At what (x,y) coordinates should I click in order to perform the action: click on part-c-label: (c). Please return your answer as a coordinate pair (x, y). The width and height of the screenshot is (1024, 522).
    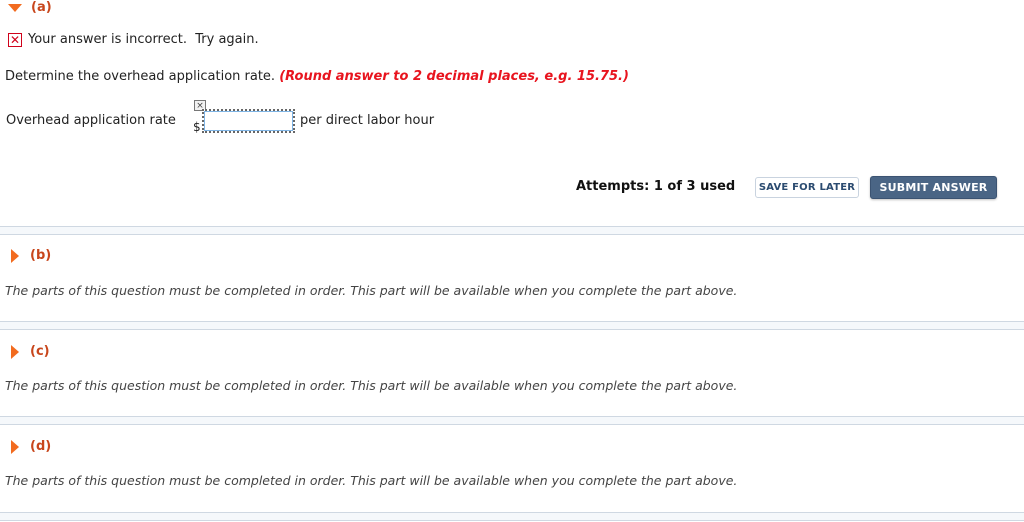
    Looking at the image, I should click on (40, 351).